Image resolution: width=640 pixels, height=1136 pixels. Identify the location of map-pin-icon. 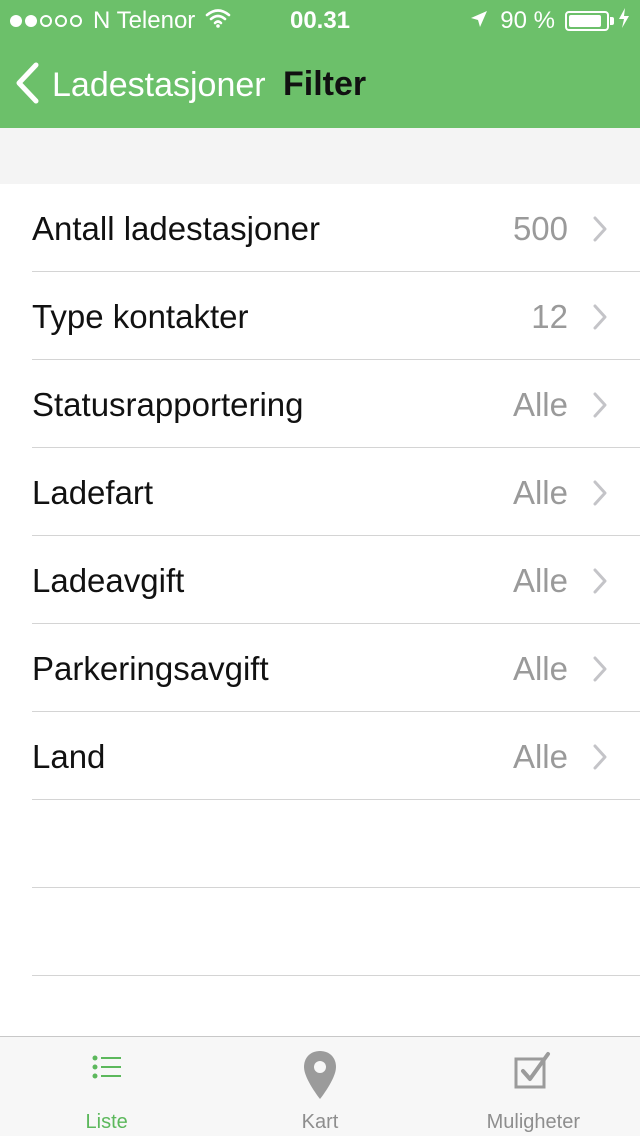
(320, 1077).